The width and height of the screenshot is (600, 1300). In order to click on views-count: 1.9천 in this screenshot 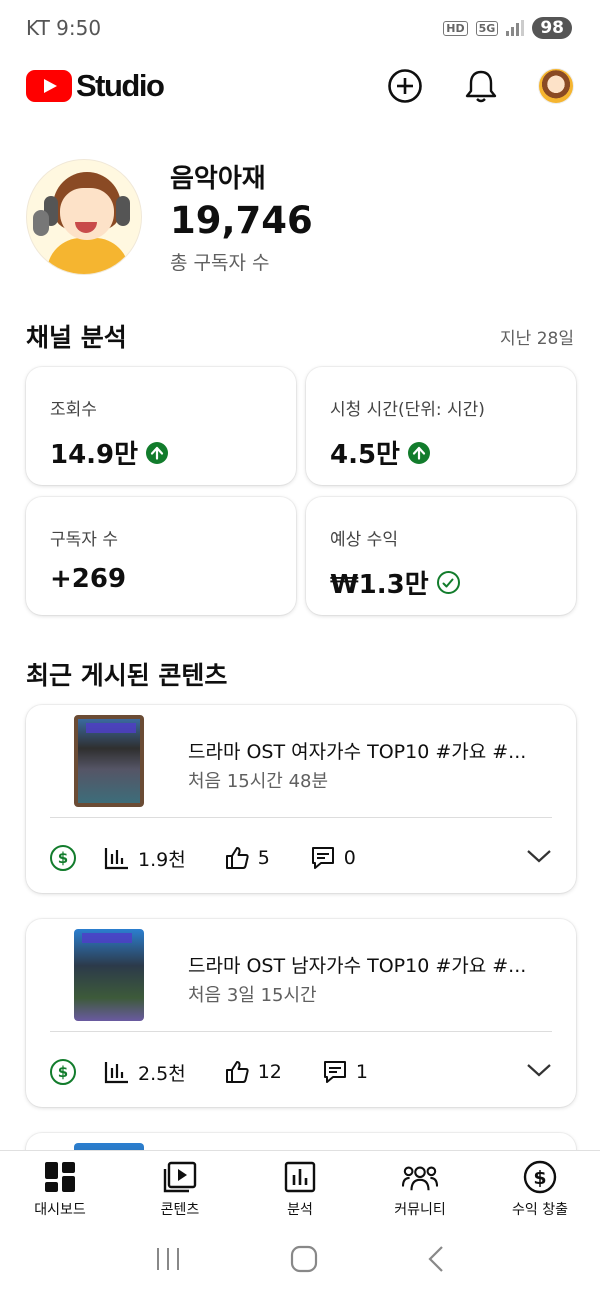, I will do `click(162, 859)`.